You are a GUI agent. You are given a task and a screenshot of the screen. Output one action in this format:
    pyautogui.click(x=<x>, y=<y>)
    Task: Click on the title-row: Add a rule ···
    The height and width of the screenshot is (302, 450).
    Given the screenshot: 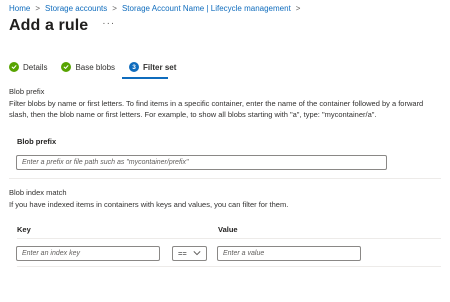 What is the action you would take?
    pyautogui.click(x=62, y=26)
    